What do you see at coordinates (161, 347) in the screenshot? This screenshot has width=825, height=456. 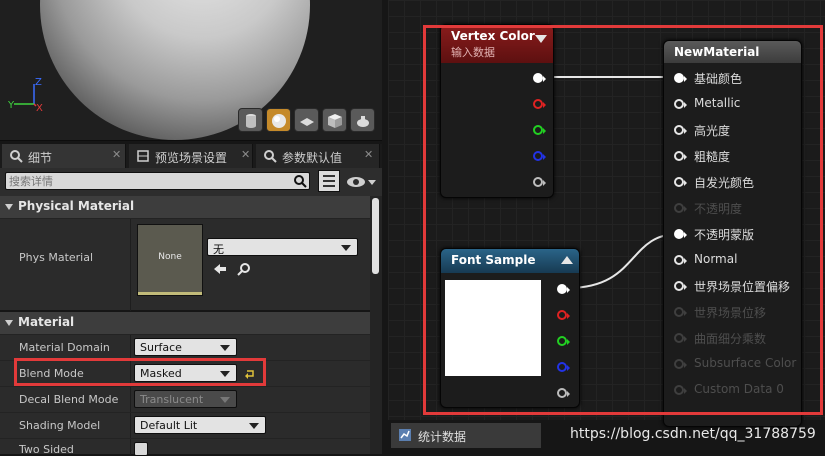 I see `material-domain-value: Surface` at bounding box center [161, 347].